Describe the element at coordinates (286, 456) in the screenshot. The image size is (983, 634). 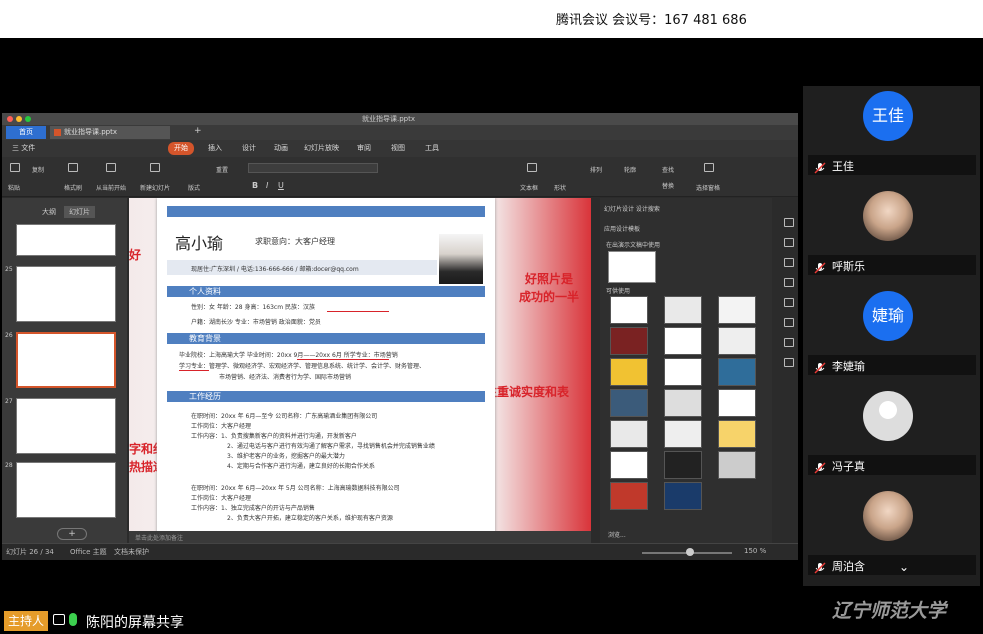
I see `work-line: 3、维护老客户的业务，挖掘客户的最大潜力` at that location.